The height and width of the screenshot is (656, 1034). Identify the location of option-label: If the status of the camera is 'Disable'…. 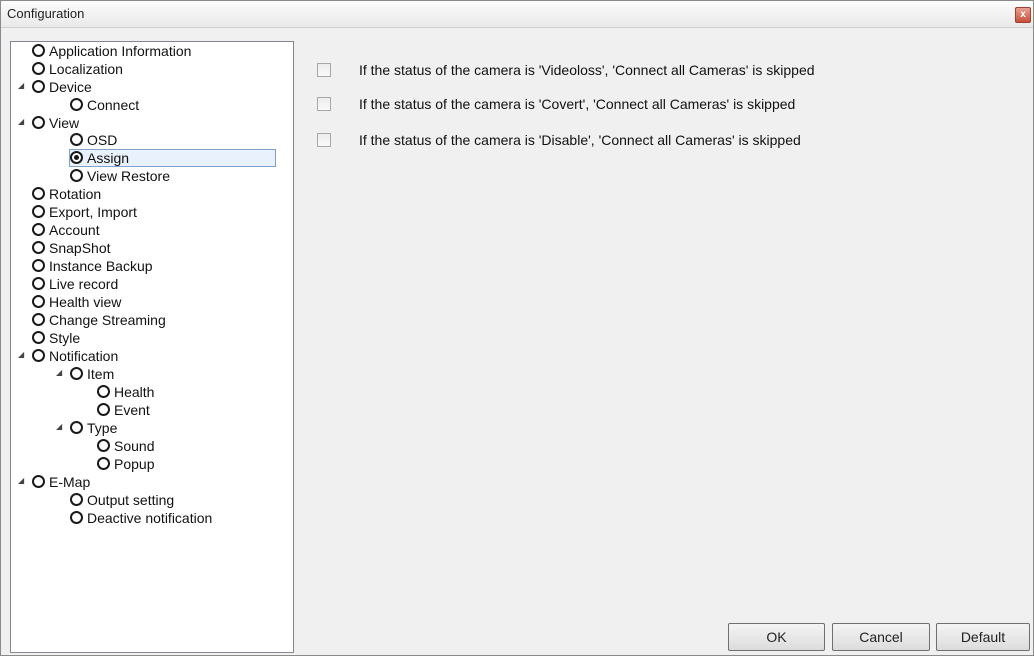
(580, 140).